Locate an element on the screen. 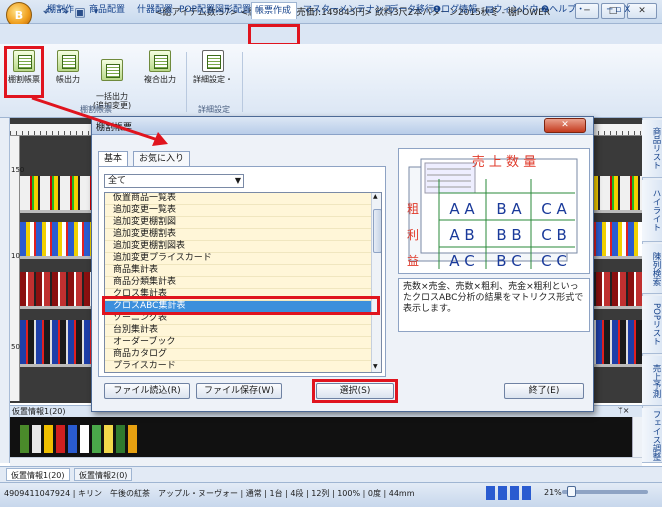 The width and height of the screenshot is (662, 507). zoom-slider-thumb is located at coordinates (571, 491).